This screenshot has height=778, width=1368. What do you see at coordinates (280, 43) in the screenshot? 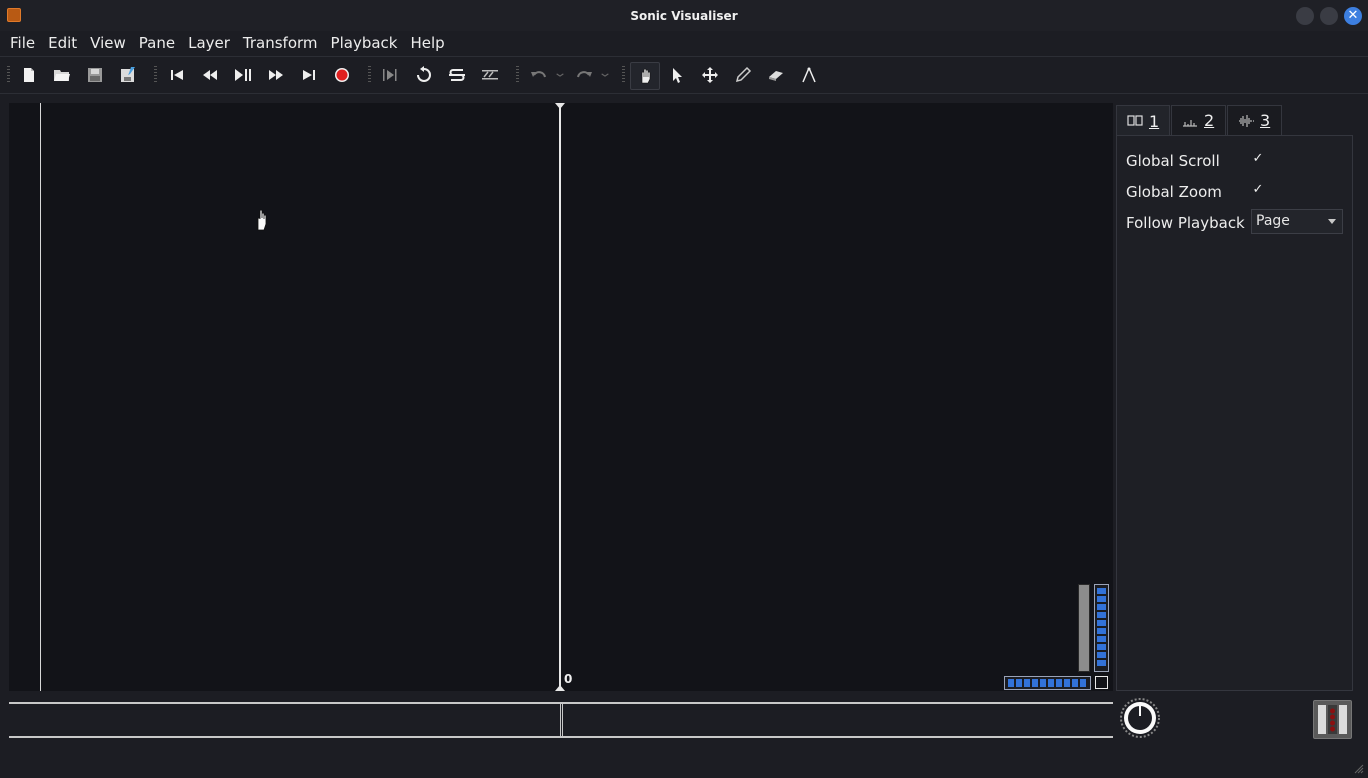
I see `menu-transform: Transform` at bounding box center [280, 43].